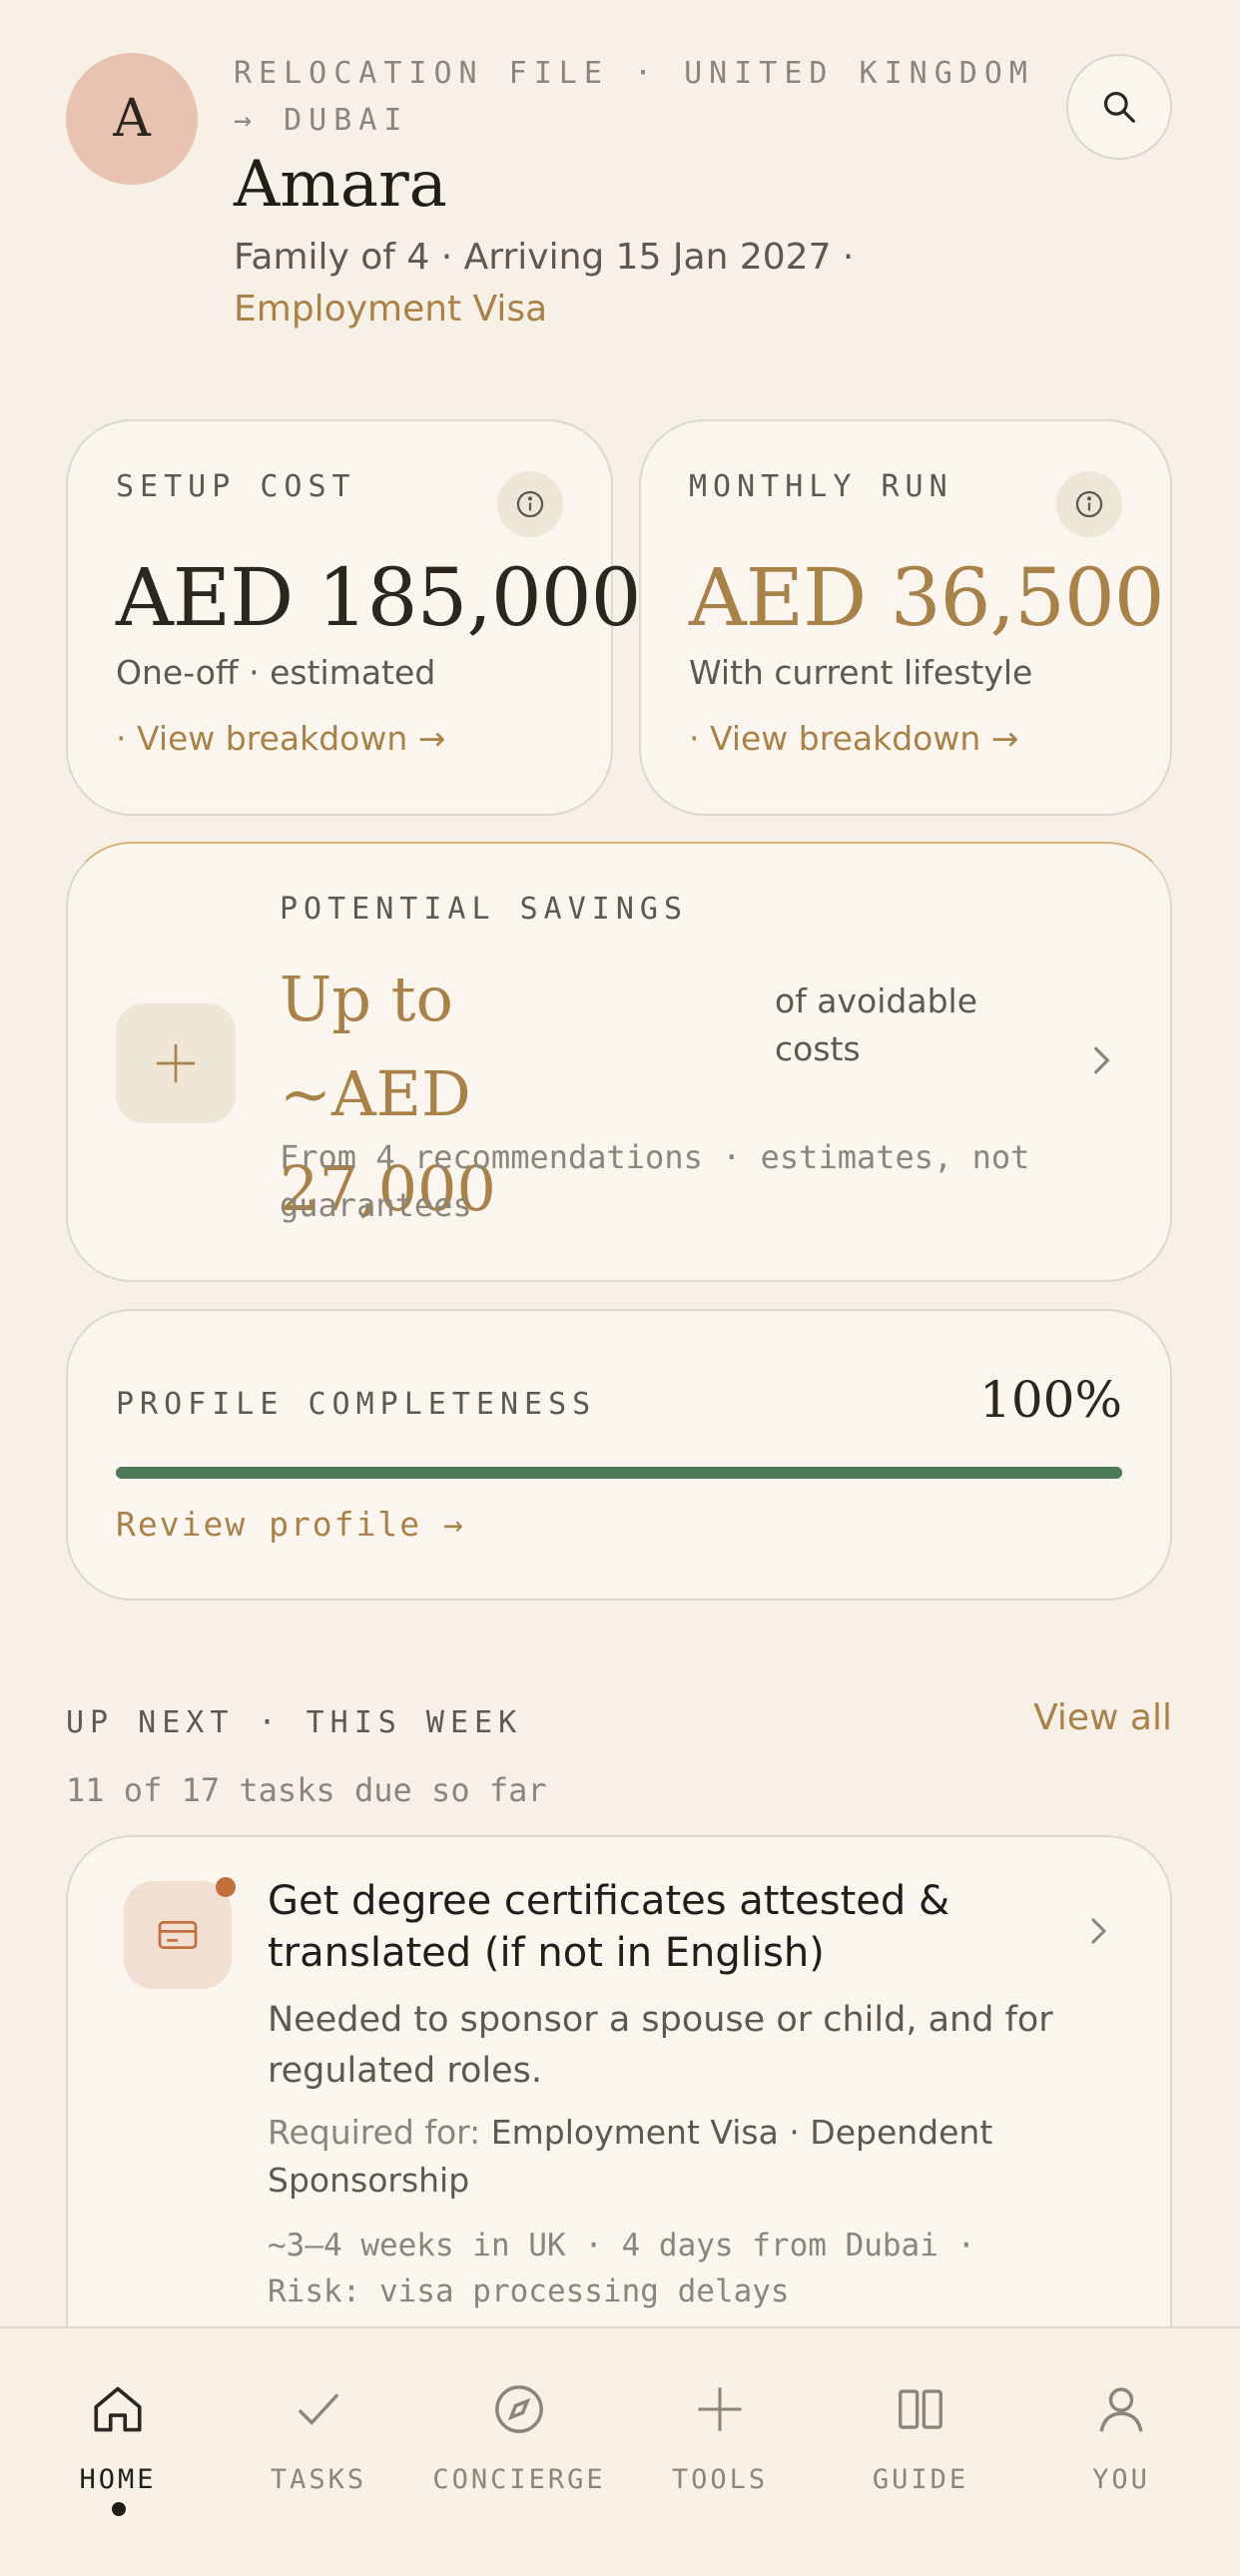 This screenshot has height=2576, width=1240. What do you see at coordinates (294, 1722) in the screenshot?
I see `up-next-label: UP NEXT · THIS WEEK` at bounding box center [294, 1722].